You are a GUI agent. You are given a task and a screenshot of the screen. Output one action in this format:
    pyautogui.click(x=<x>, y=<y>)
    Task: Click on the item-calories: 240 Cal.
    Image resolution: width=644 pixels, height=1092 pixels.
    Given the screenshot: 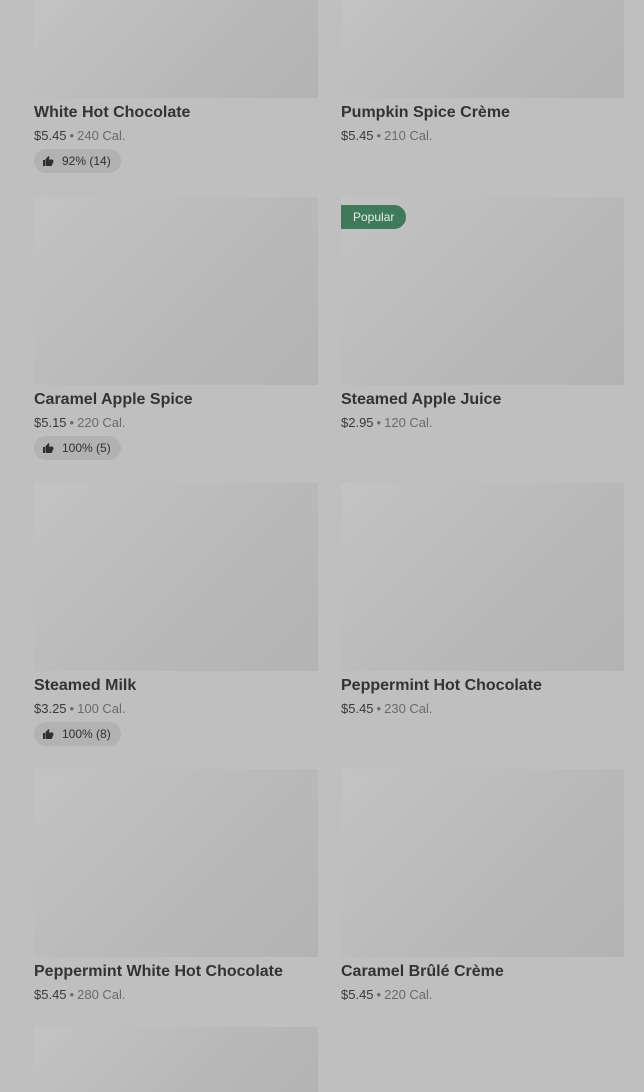 What is the action you would take?
    pyautogui.click(x=101, y=135)
    